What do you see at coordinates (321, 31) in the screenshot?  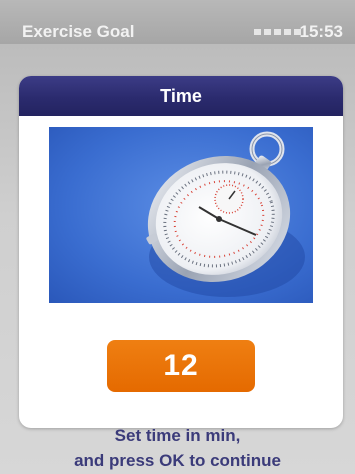 I see `status-clock: 15:53` at bounding box center [321, 31].